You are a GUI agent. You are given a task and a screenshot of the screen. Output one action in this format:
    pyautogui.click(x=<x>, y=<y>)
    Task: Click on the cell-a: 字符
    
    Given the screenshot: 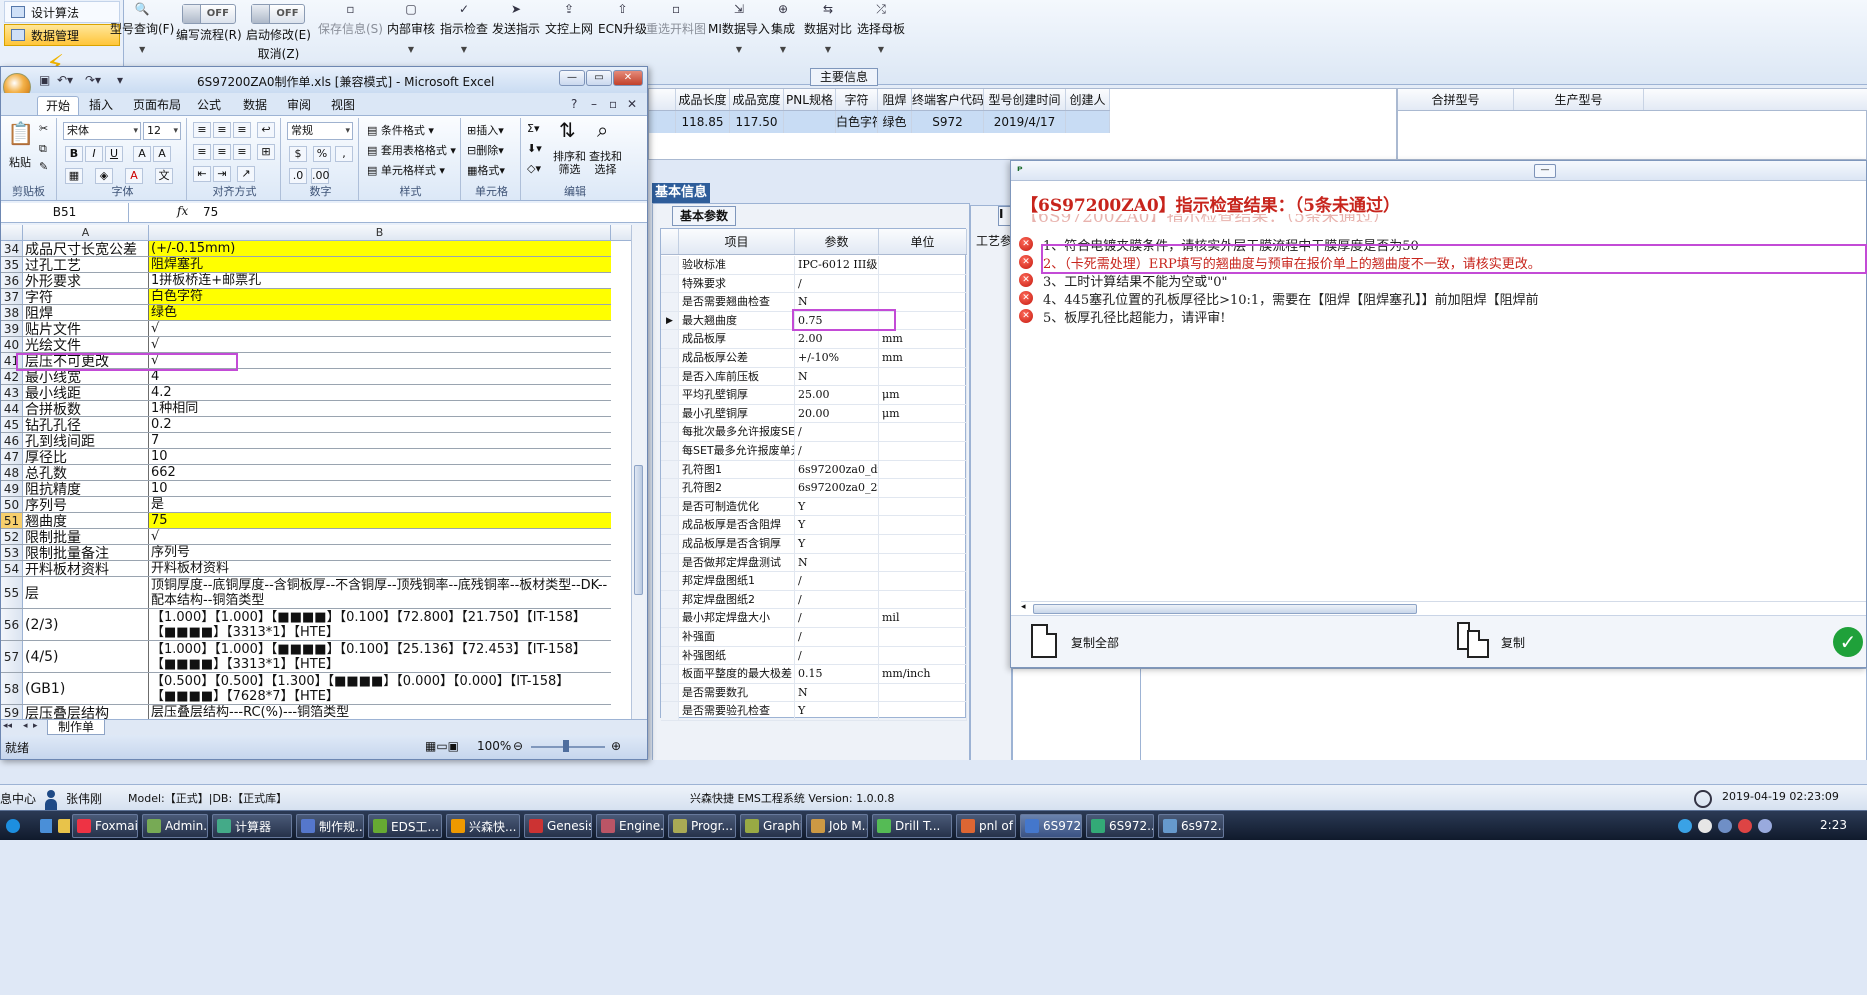 What is the action you would take?
    pyautogui.click(x=86, y=296)
    